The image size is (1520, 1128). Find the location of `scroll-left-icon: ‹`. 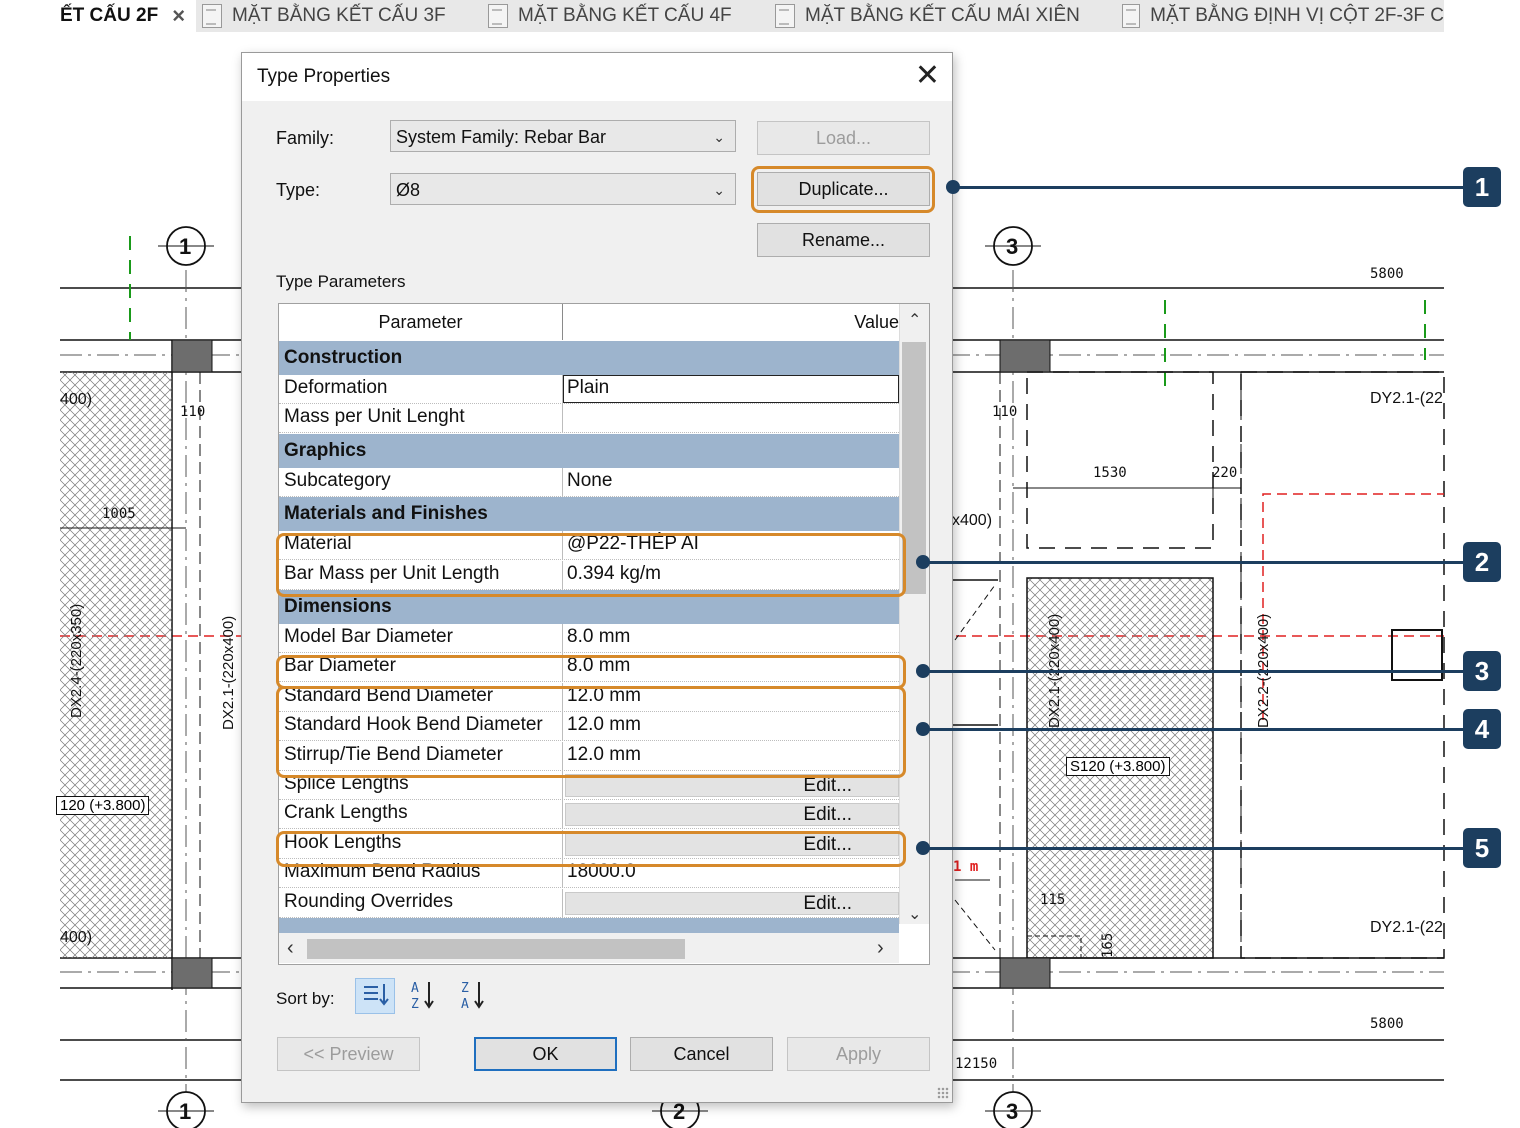

scroll-left-icon: ‹ is located at coordinates (290, 948).